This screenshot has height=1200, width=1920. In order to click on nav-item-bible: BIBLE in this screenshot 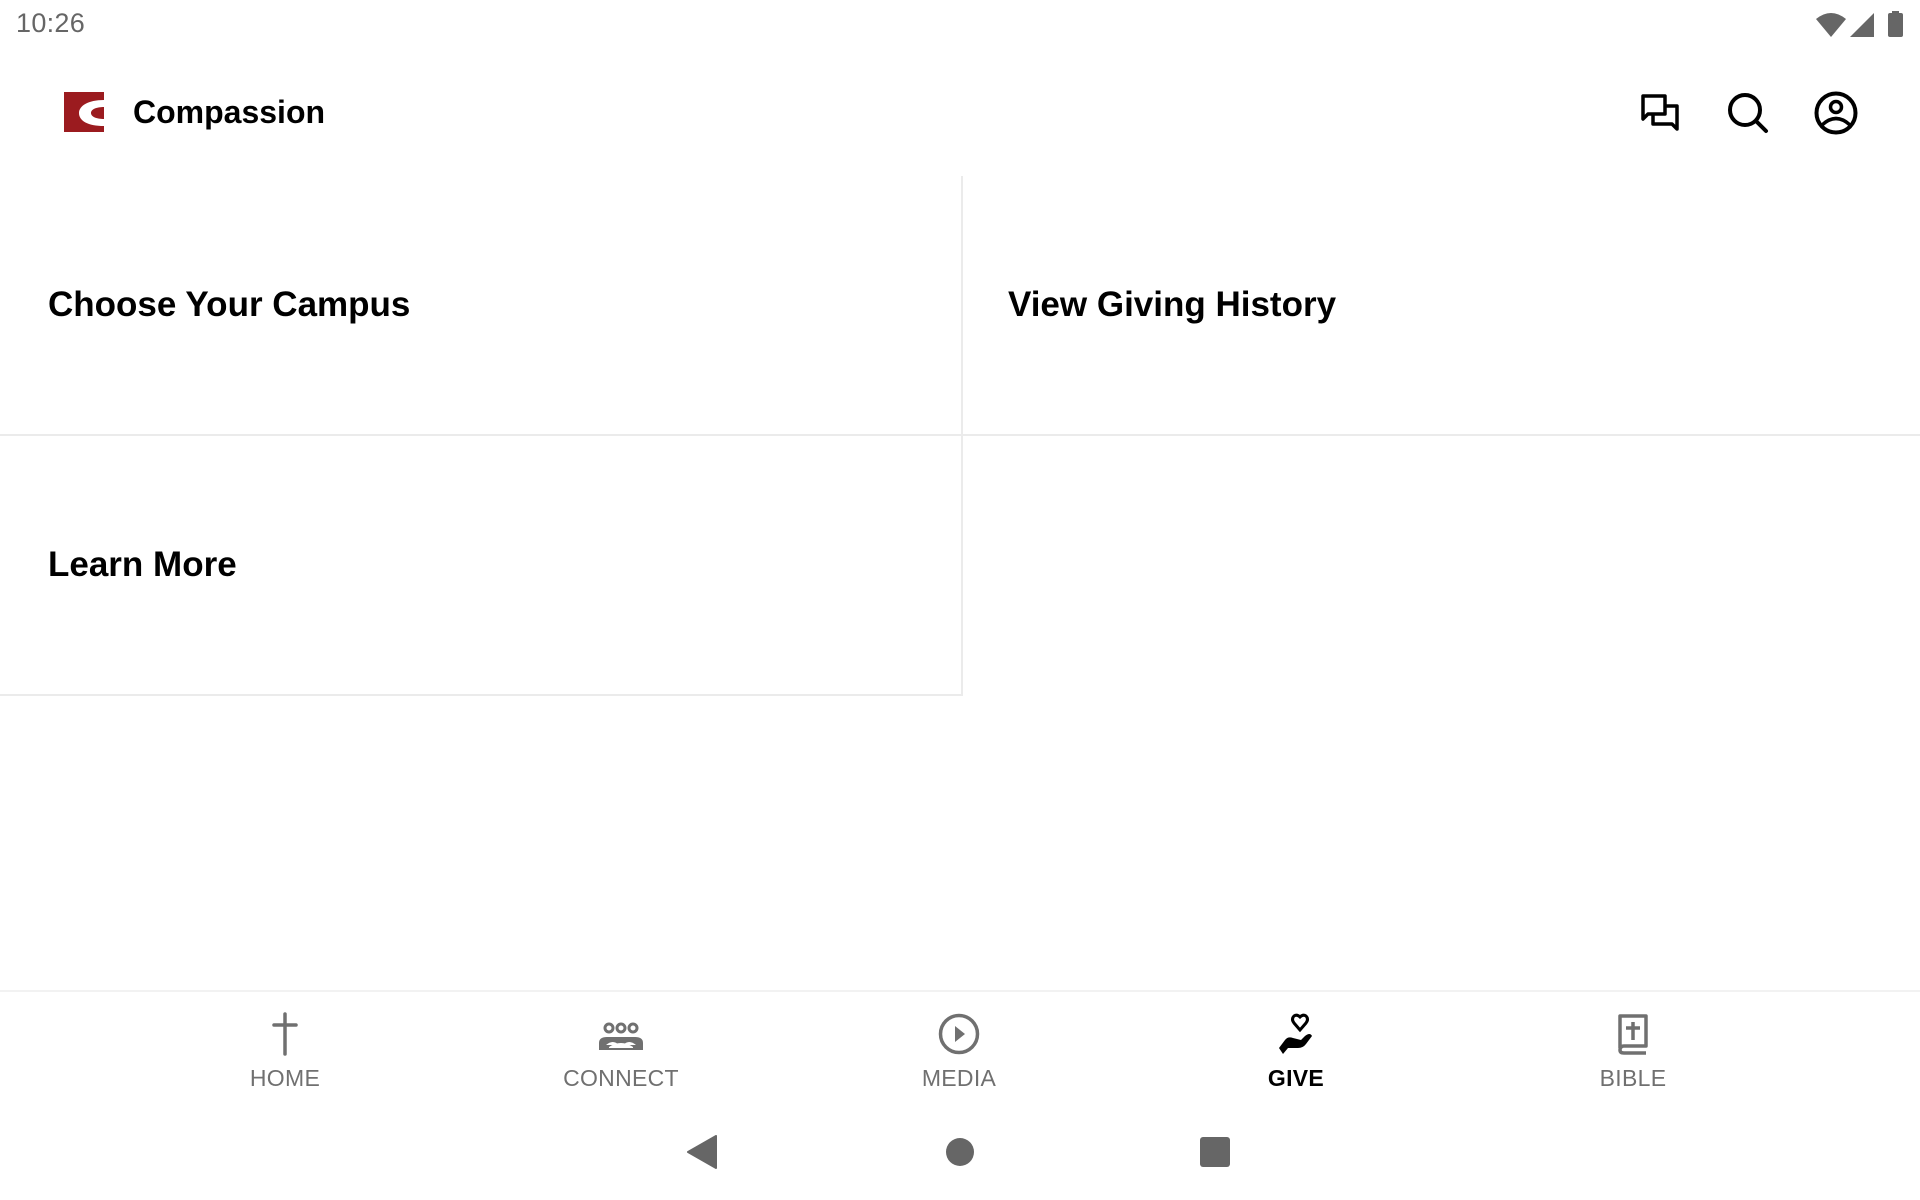, I will do `click(1633, 1052)`.